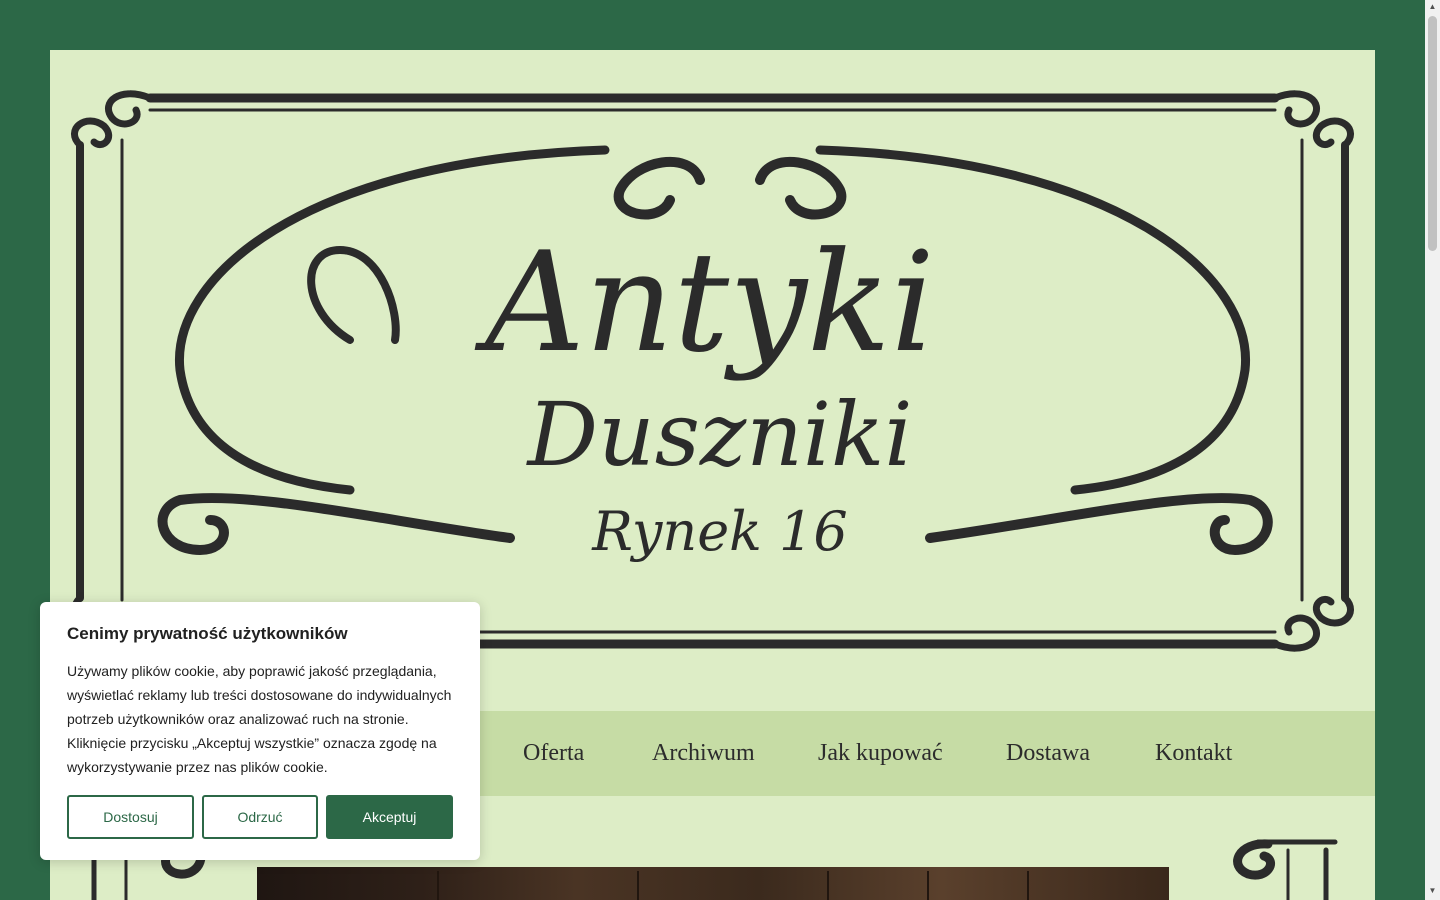 The image size is (1440, 900). I want to click on triangle-up-icon: ▲, so click(1432, 7).